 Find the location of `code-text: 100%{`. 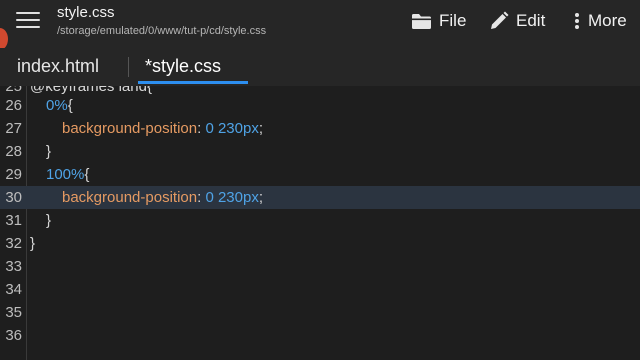

code-text: 100%{ is located at coordinates (67, 174).